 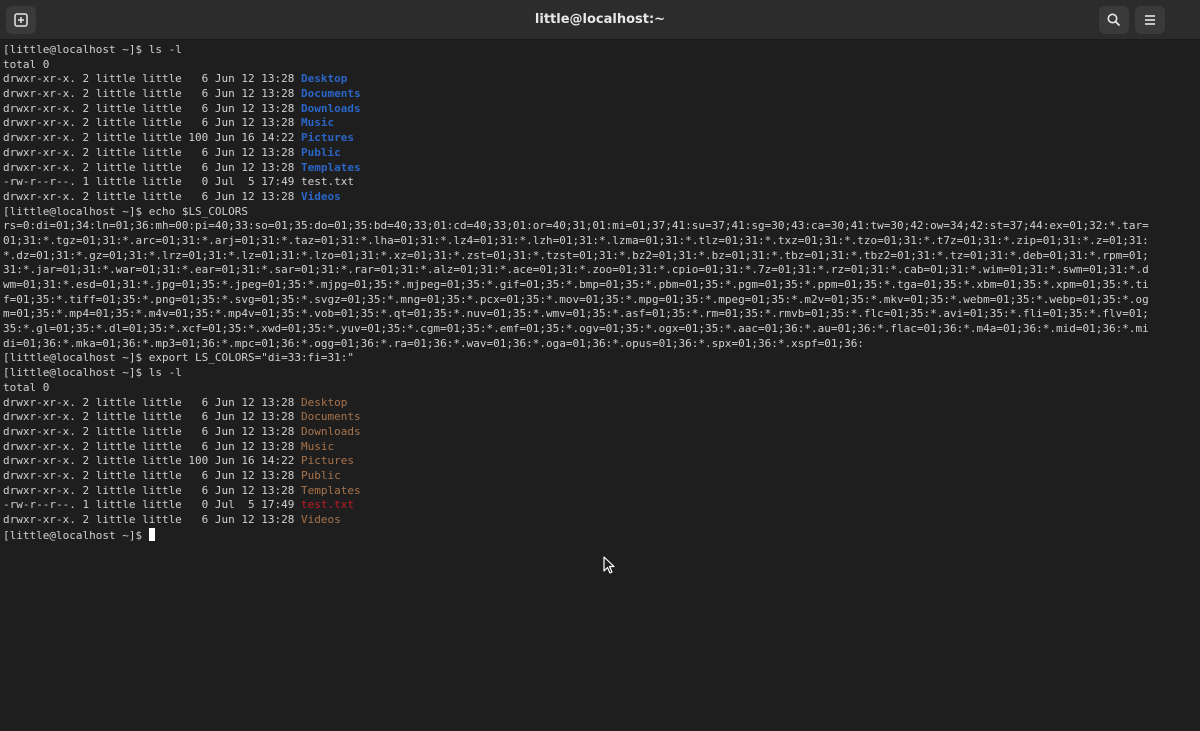 I want to click on text-cursor, so click(x=151, y=534).